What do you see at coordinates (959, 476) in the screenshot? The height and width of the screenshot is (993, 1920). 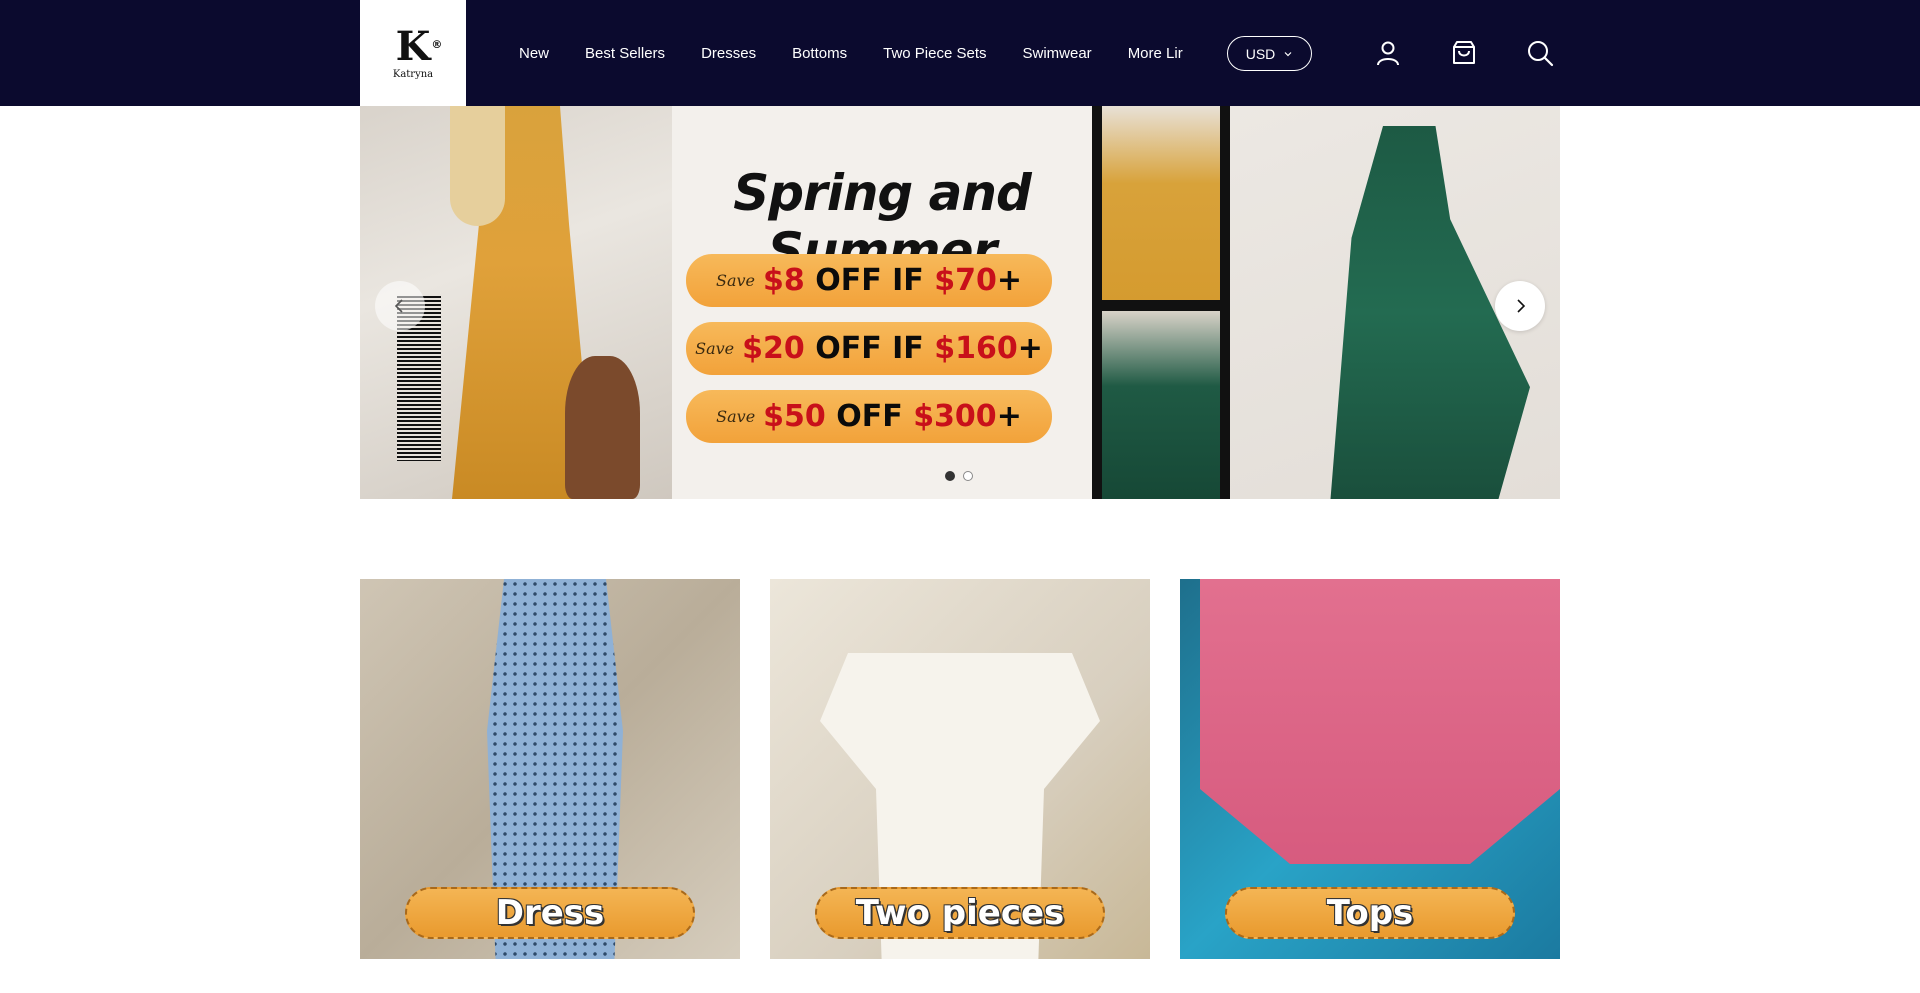 I see `carousel-dots` at bounding box center [959, 476].